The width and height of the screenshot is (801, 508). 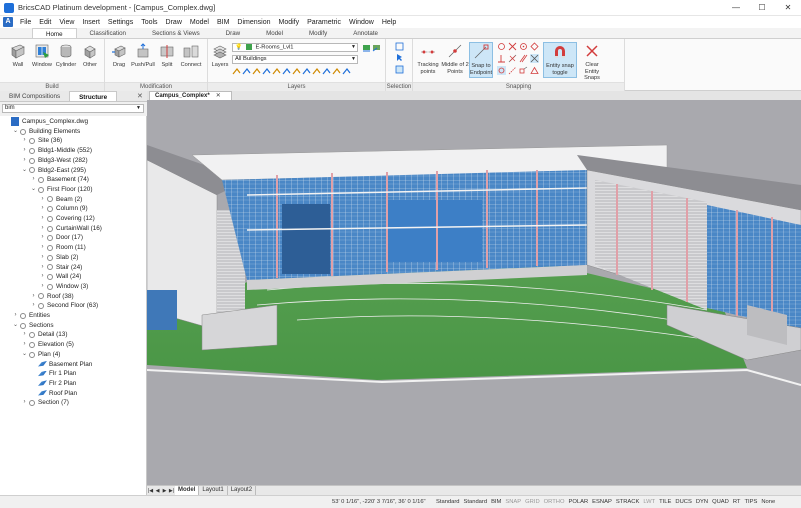 What do you see at coordinates (167, 60) in the screenshot?
I see `split-button: Split` at bounding box center [167, 60].